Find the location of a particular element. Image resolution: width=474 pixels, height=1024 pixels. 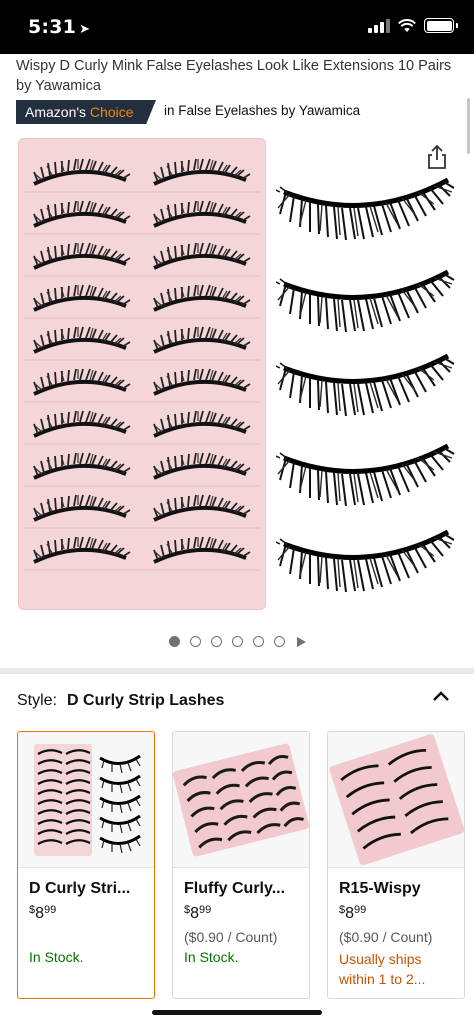

cellular-signal-icon is located at coordinates (379, 25).